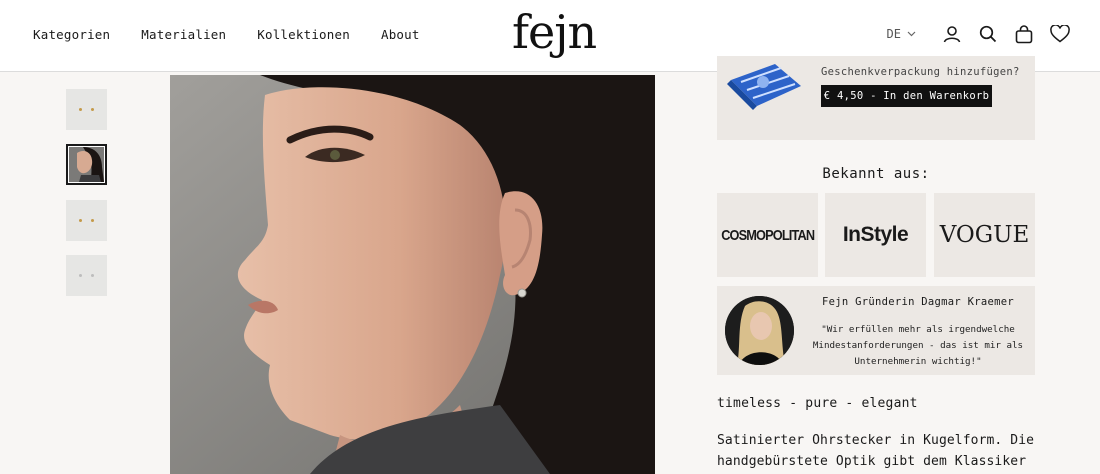 The image size is (1100, 474). What do you see at coordinates (1024, 34) in the screenshot?
I see `bag-icon` at bounding box center [1024, 34].